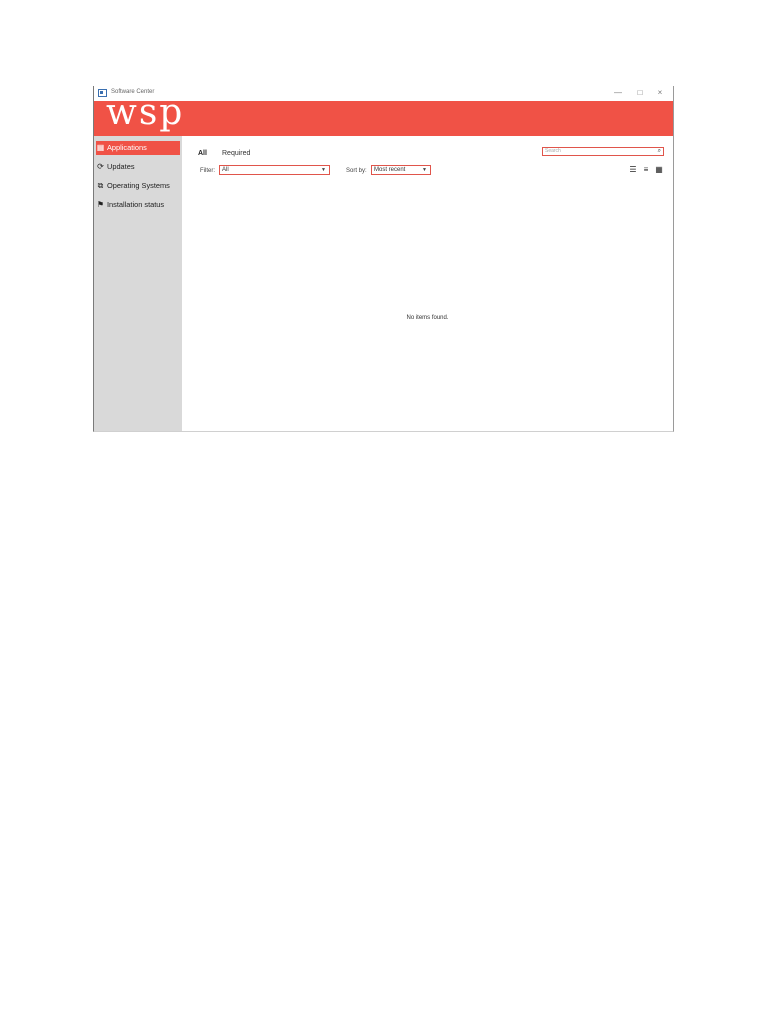  I want to click on operating-systems-icon: ⧉, so click(100, 185).